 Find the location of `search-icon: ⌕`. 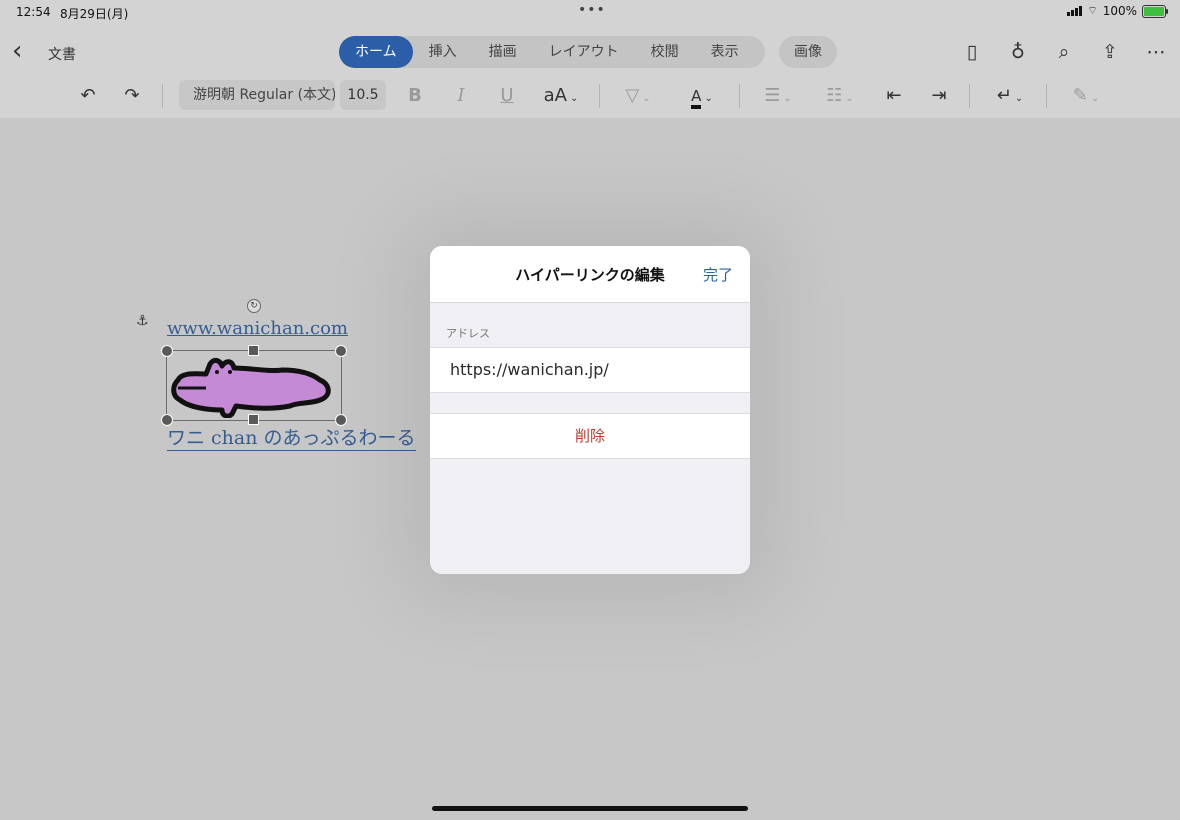

search-icon: ⌕ is located at coordinates (1064, 52).